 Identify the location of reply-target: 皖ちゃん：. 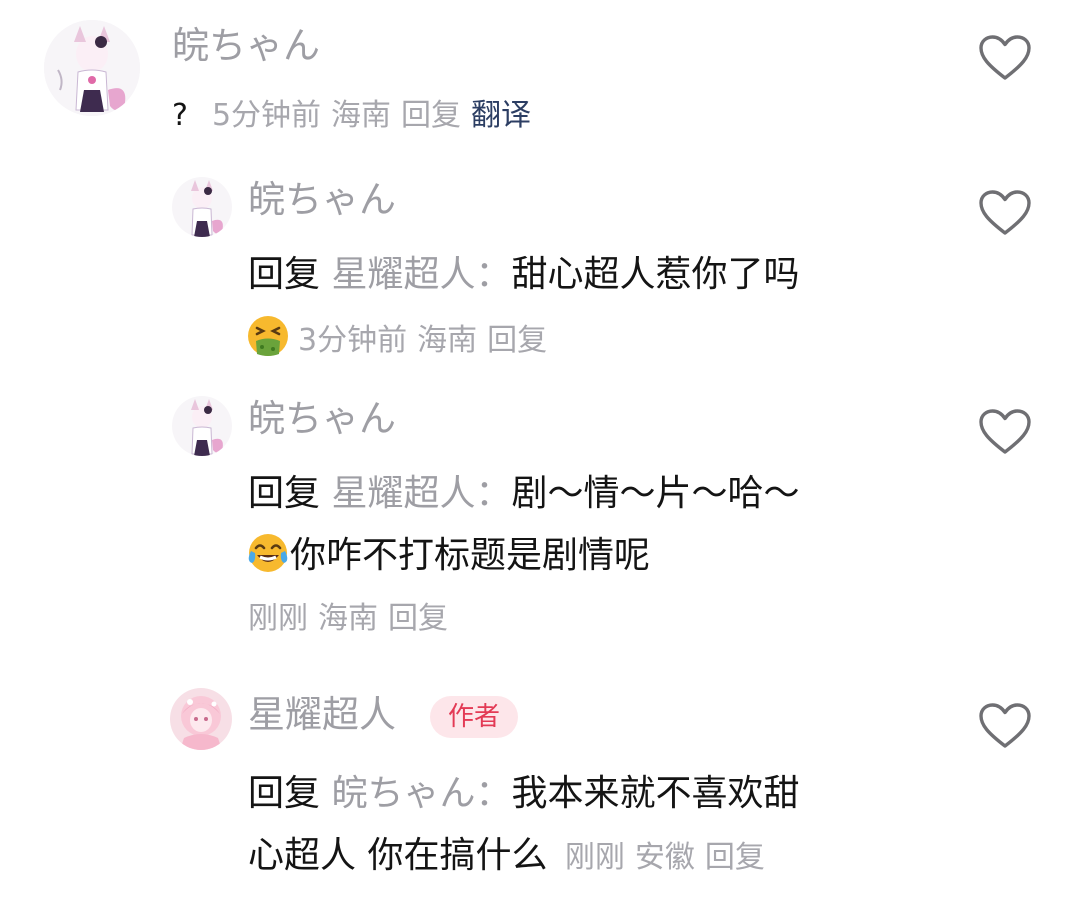
(421, 793).